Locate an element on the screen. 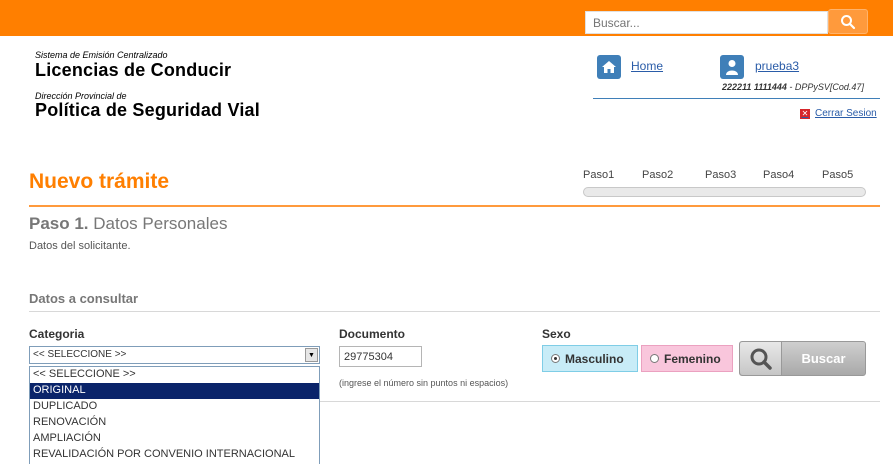 The width and height of the screenshot is (893, 464). step-heading-number: Paso 1. is located at coordinates (59, 223).